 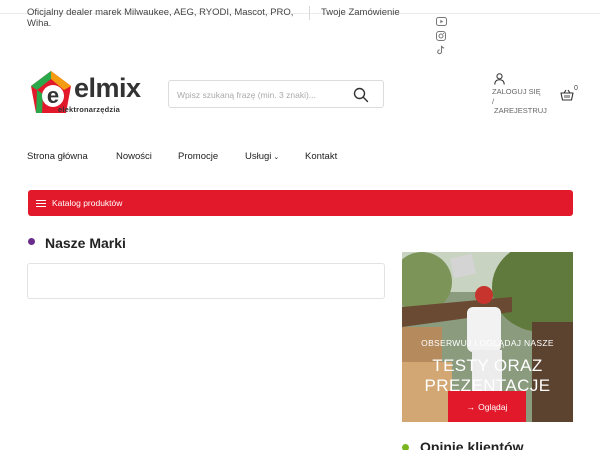 I want to click on menu-icon, so click(x=41, y=204).